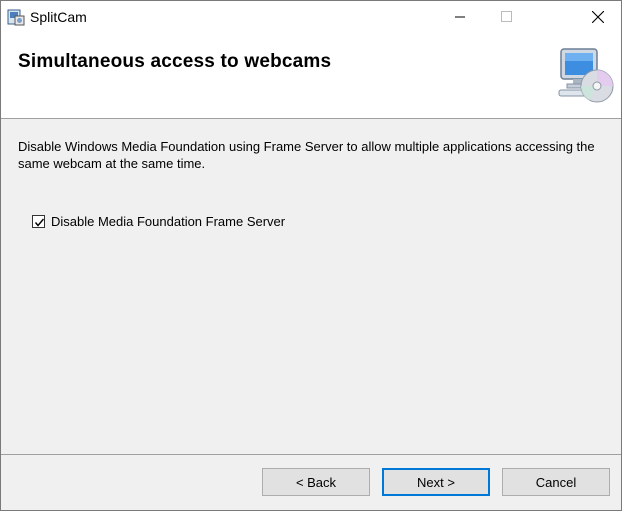 The height and width of the screenshot is (511, 622). Describe the element at coordinates (175, 61) in the screenshot. I see `page-title: Simultaneous access to webcams` at that location.